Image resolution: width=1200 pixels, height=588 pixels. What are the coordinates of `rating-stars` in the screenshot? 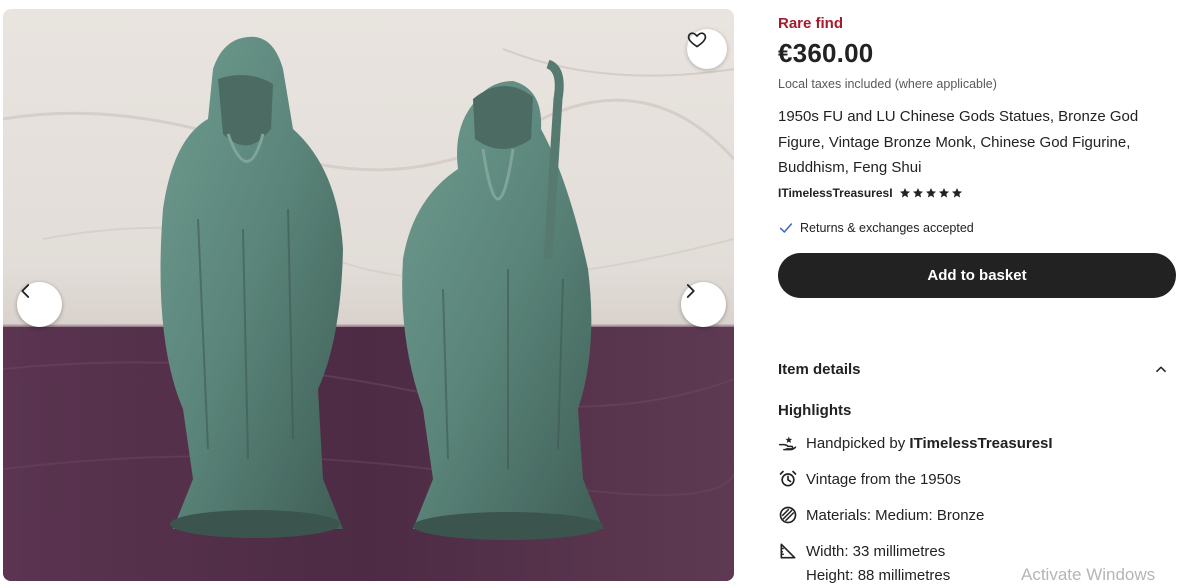 It's located at (931, 193).